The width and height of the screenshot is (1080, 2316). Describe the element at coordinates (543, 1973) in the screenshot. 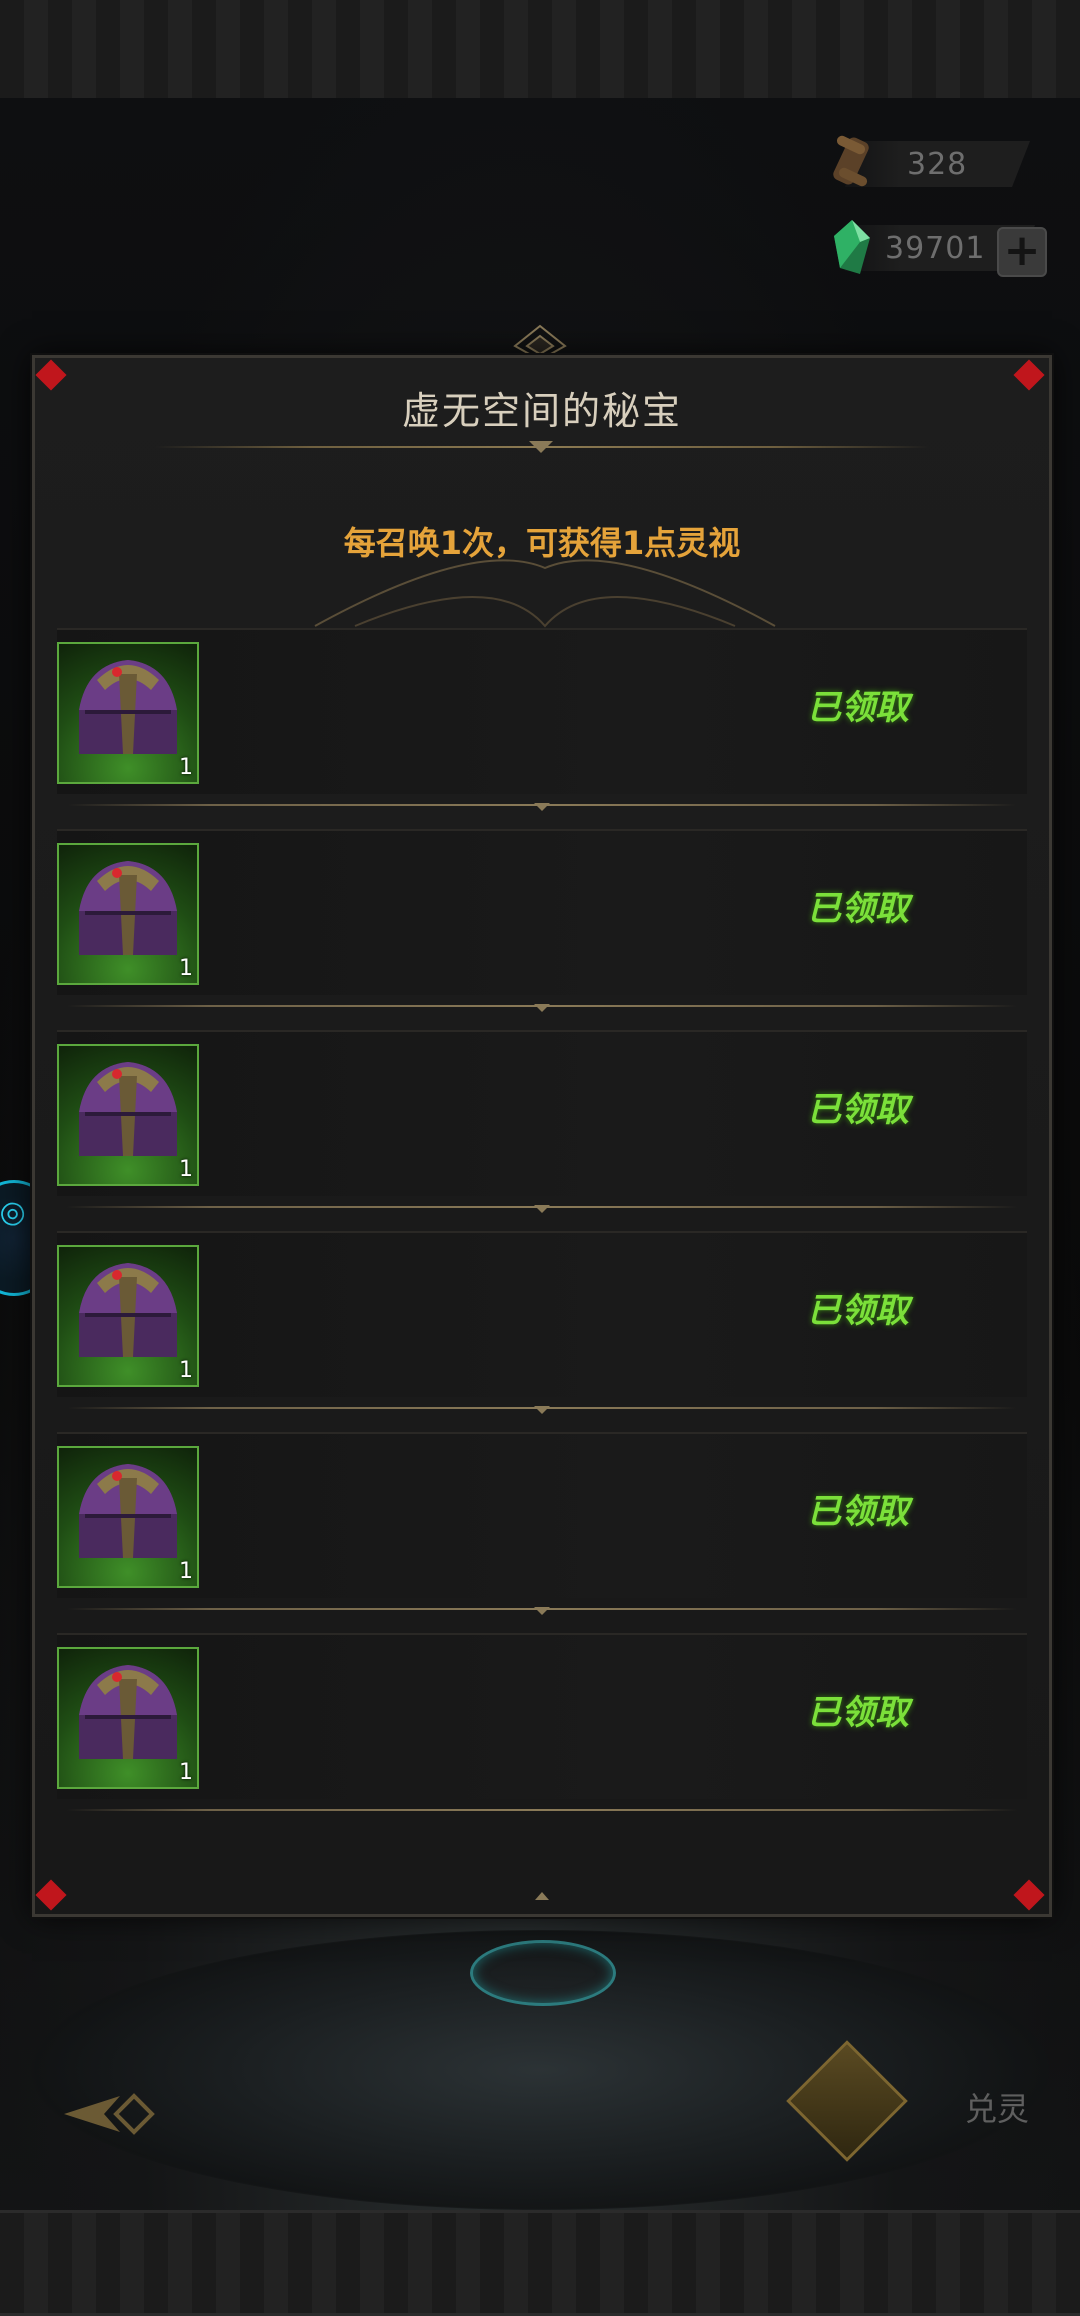

I see `platform-rune` at that location.